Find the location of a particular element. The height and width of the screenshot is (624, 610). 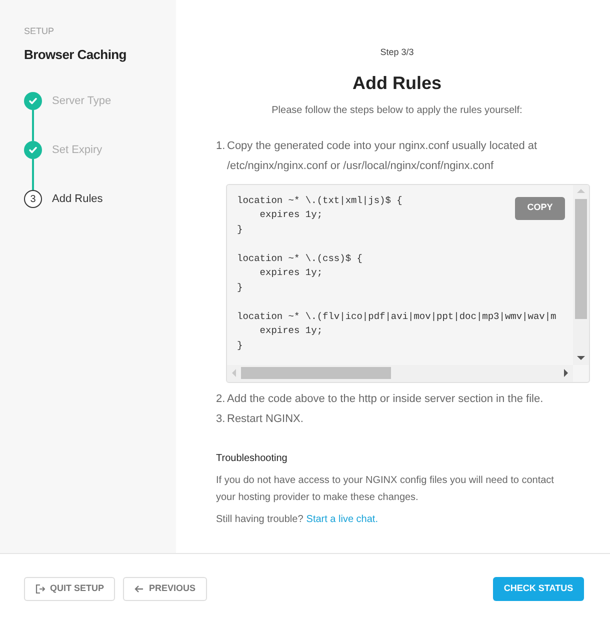

page-subtitle: Please follow the steps below to apply the rules yourself: is located at coordinates (397, 111).